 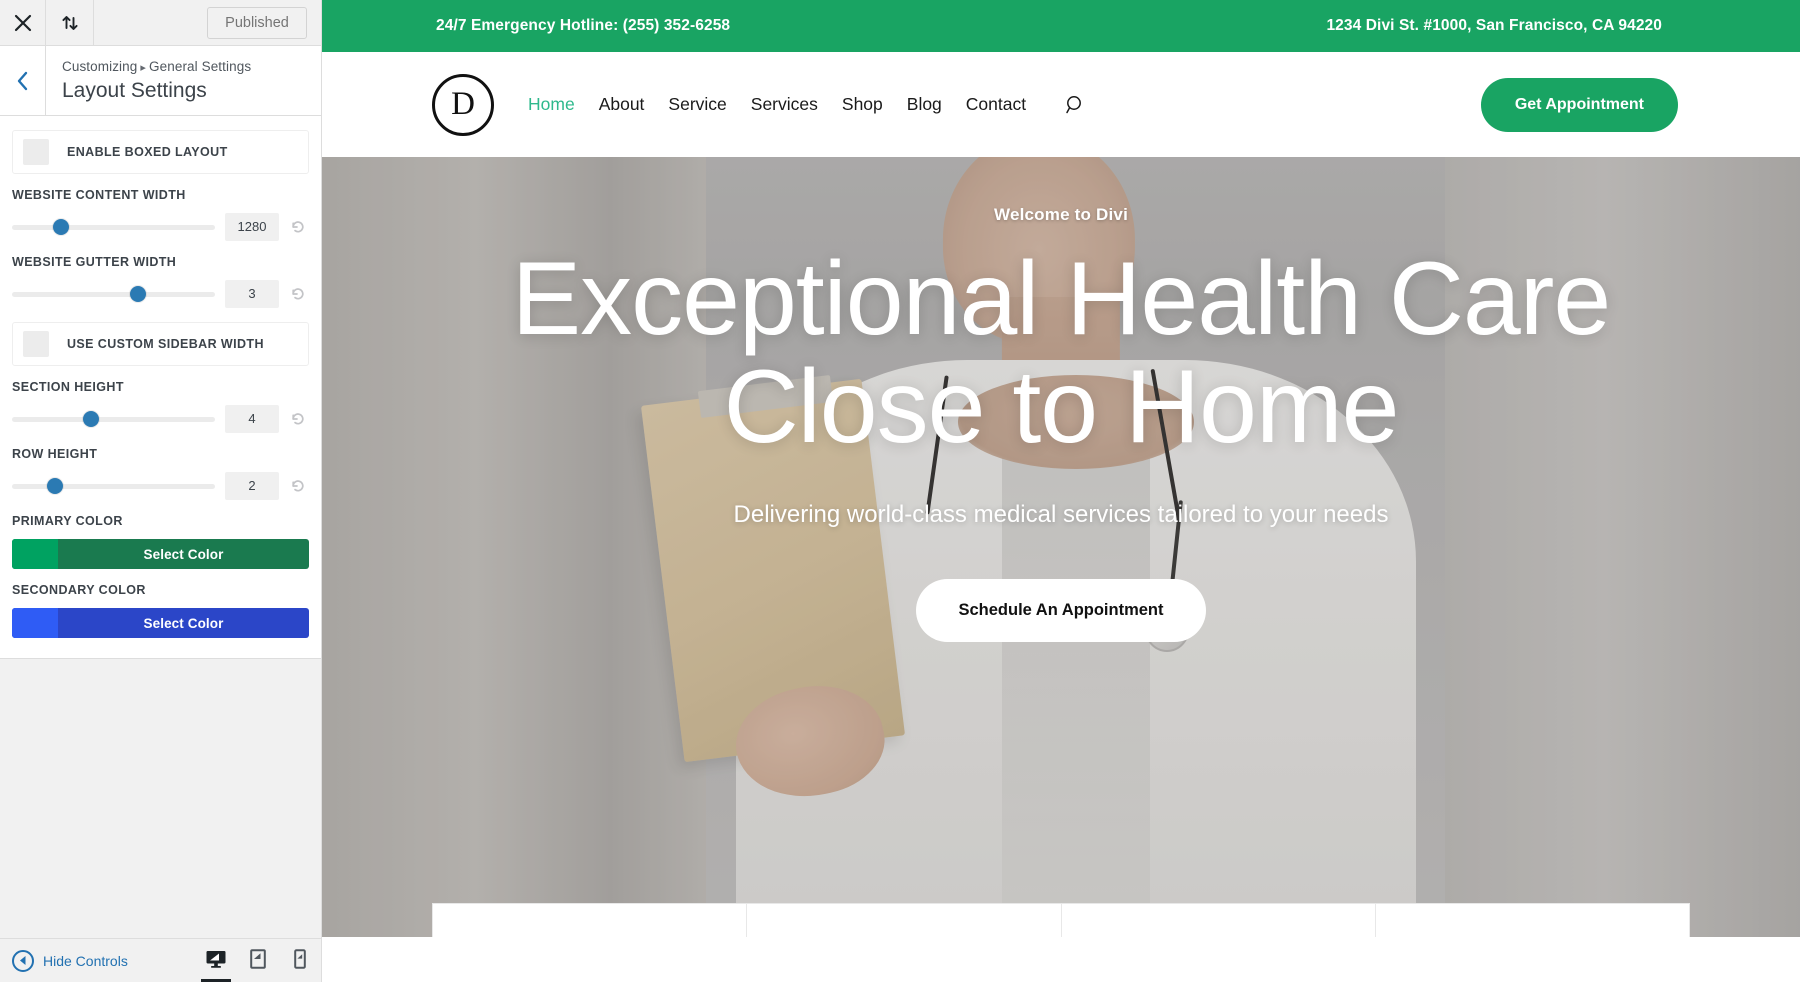 What do you see at coordinates (113, 419) in the screenshot?
I see `section-height-slider` at bounding box center [113, 419].